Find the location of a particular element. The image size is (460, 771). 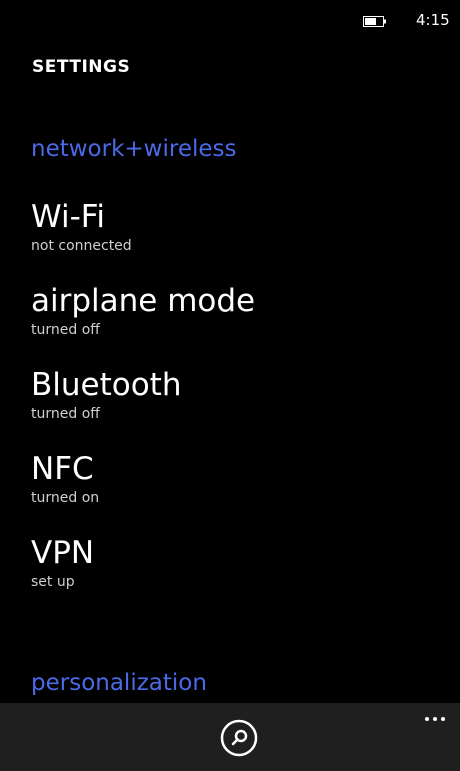

setting-subtitle: set up is located at coordinates (53, 582).